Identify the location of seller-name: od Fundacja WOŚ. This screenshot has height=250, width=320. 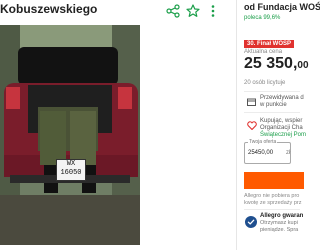
(282, 7).